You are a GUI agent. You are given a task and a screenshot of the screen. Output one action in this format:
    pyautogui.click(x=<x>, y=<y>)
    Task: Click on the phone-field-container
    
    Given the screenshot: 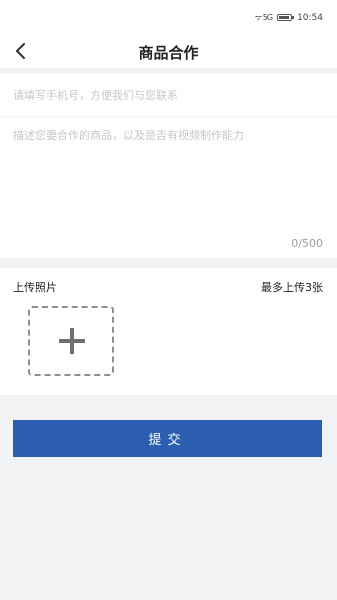 What is the action you would take?
    pyautogui.click(x=168, y=95)
    